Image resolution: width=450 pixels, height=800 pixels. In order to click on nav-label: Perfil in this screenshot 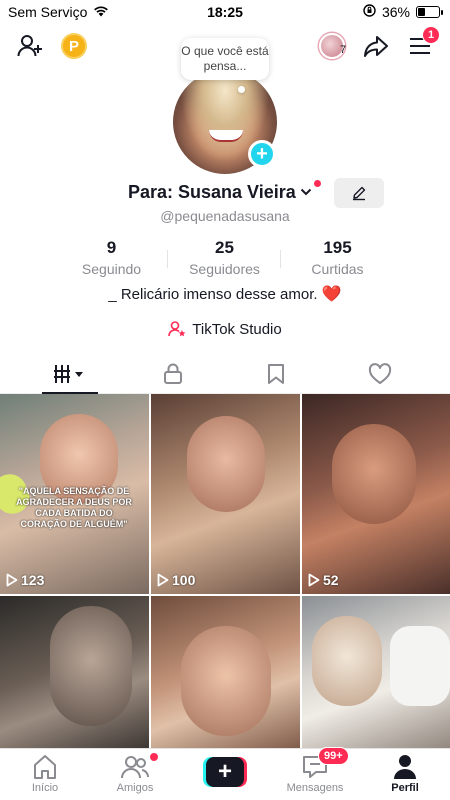, I will do `click(405, 788)`.